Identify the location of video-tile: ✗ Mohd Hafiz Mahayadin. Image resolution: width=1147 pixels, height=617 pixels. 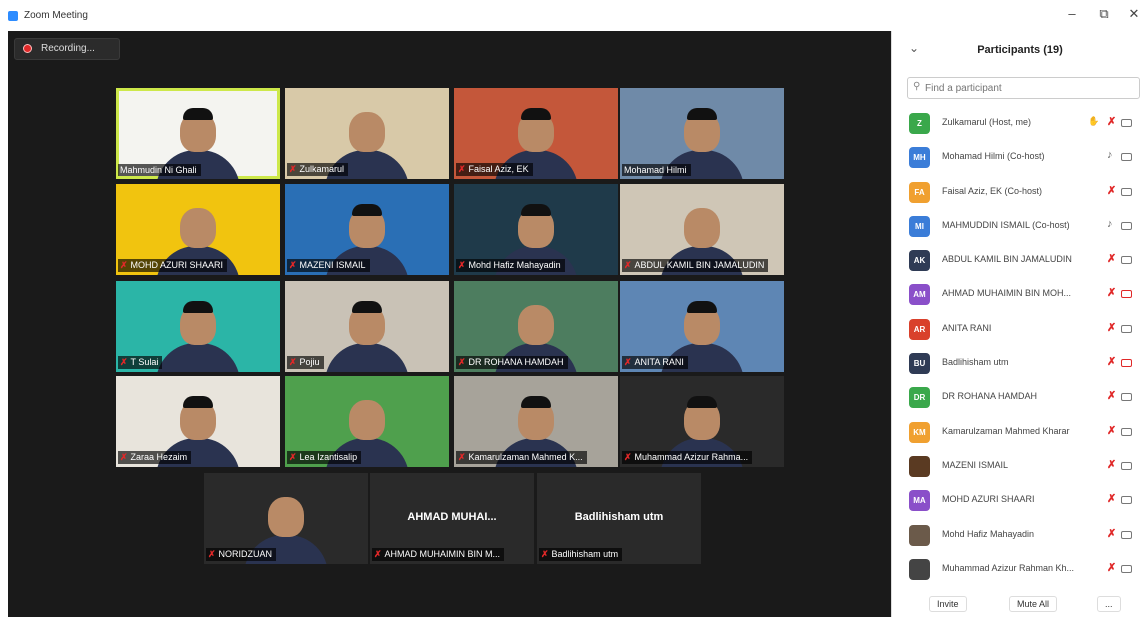
(536, 229).